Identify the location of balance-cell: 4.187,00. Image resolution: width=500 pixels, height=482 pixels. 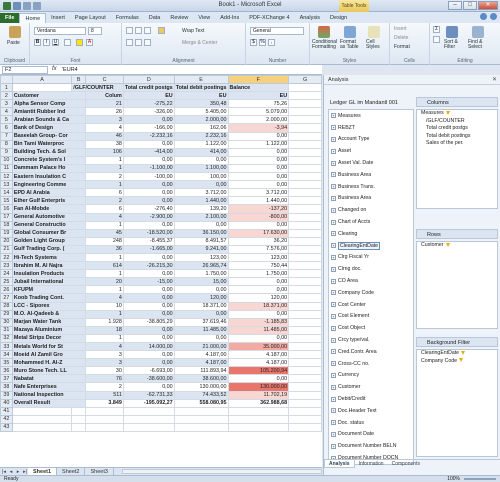
(258, 355).